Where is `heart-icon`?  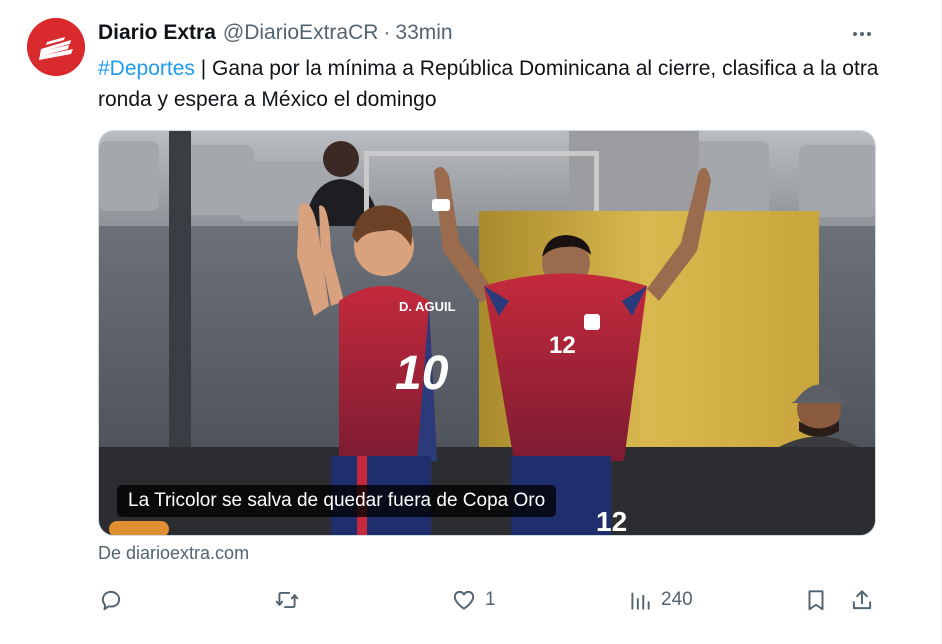
heart-icon is located at coordinates (464, 600).